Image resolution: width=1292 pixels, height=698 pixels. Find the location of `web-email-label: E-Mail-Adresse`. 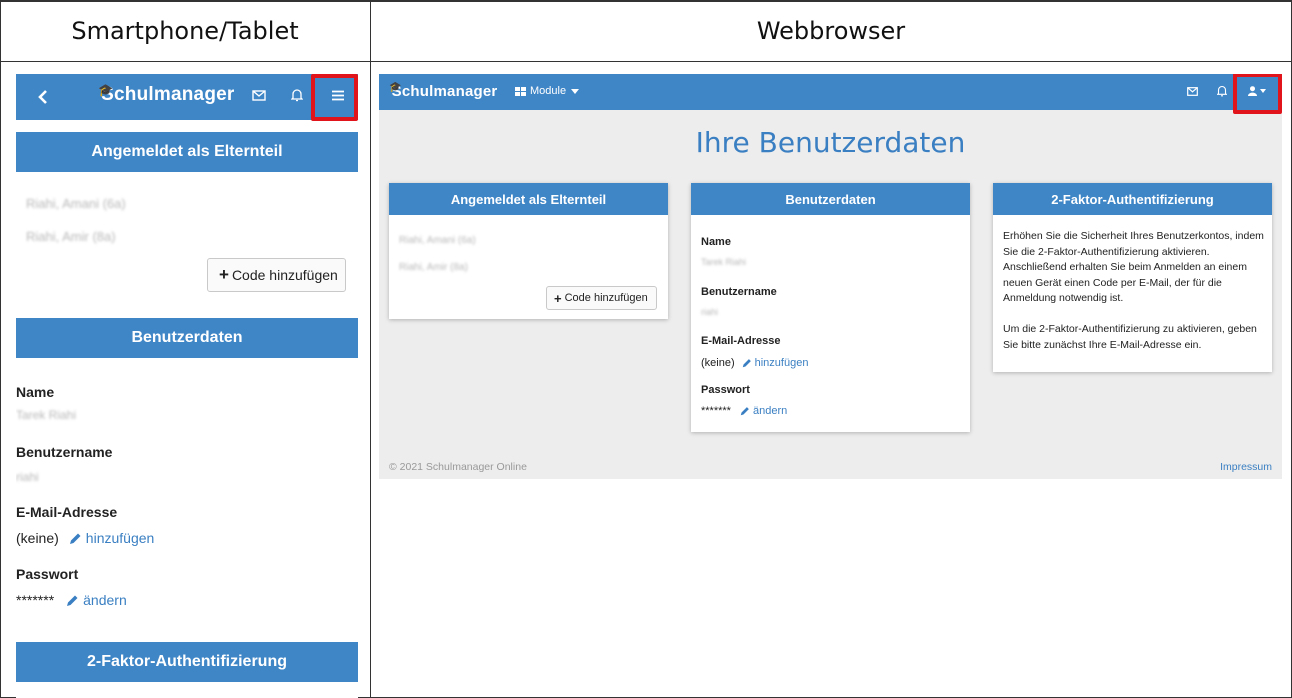

web-email-label: E-Mail-Adresse is located at coordinates (741, 341).